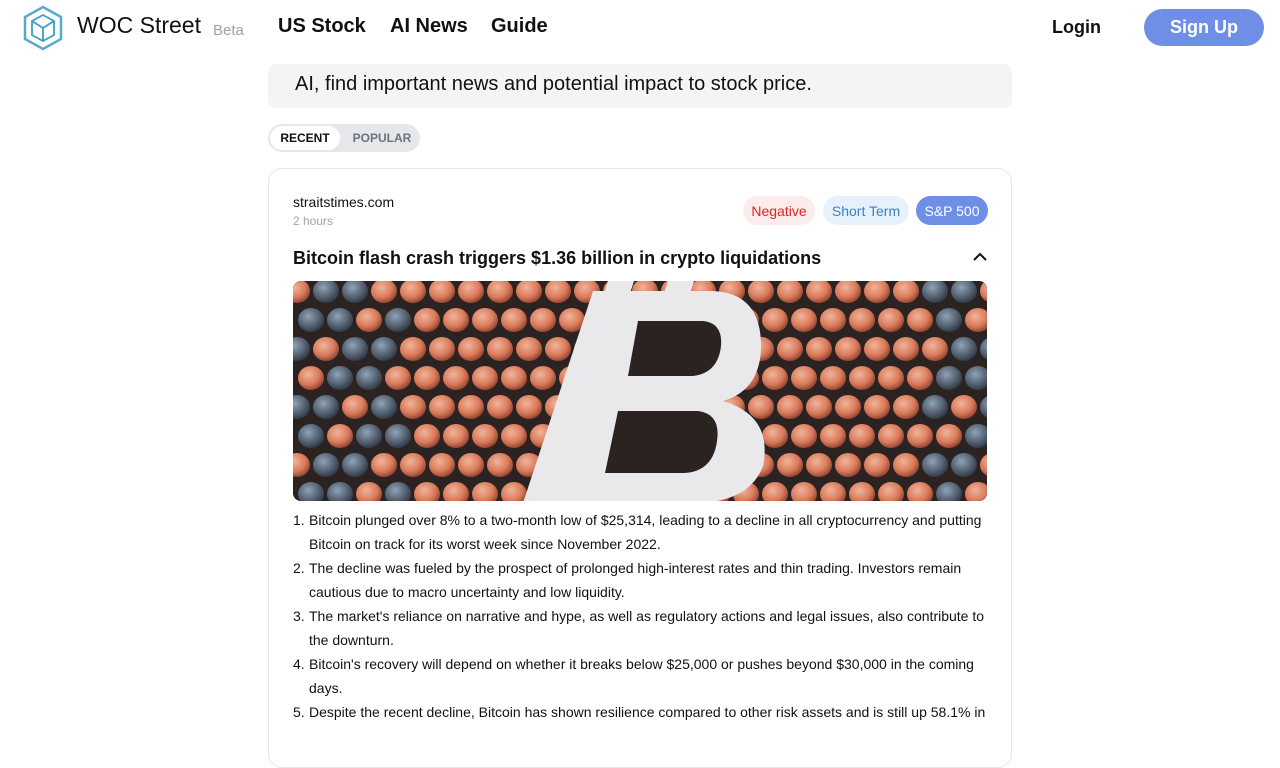 This screenshot has height=768, width=1280. Describe the element at coordinates (343, 202) in the screenshot. I see `news-source: straitstimes.com` at that location.